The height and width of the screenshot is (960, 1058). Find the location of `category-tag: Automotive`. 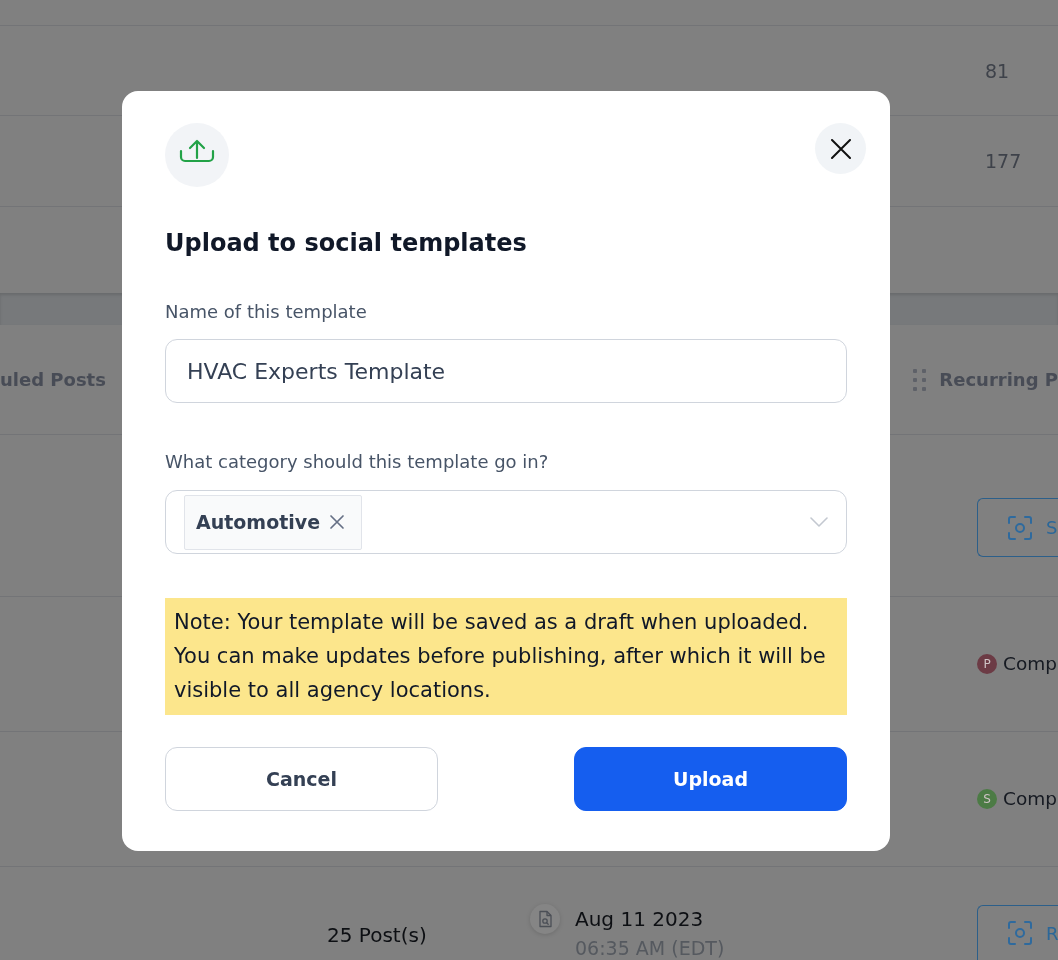

category-tag: Automotive is located at coordinates (273, 522).